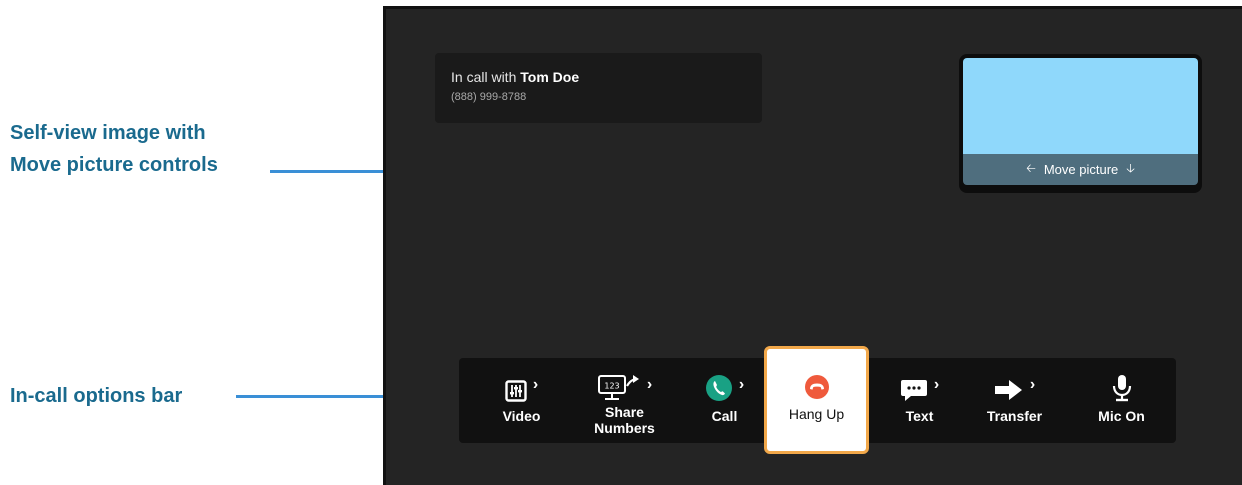 The width and height of the screenshot is (1242, 485). What do you see at coordinates (1031, 168) in the screenshot?
I see `arrow-left-icon: 🡠` at bounding box center [1031, 168].